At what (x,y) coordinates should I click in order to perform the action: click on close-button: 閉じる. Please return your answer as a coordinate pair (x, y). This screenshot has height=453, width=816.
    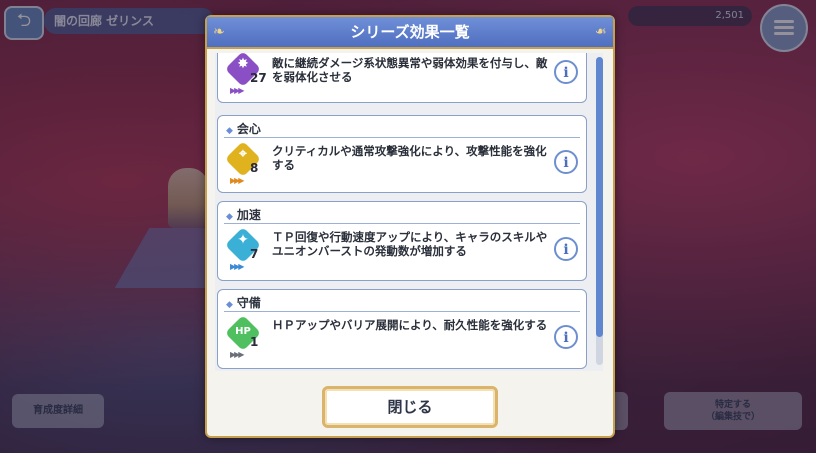
    Looking at the image, I should click on (410, 407).